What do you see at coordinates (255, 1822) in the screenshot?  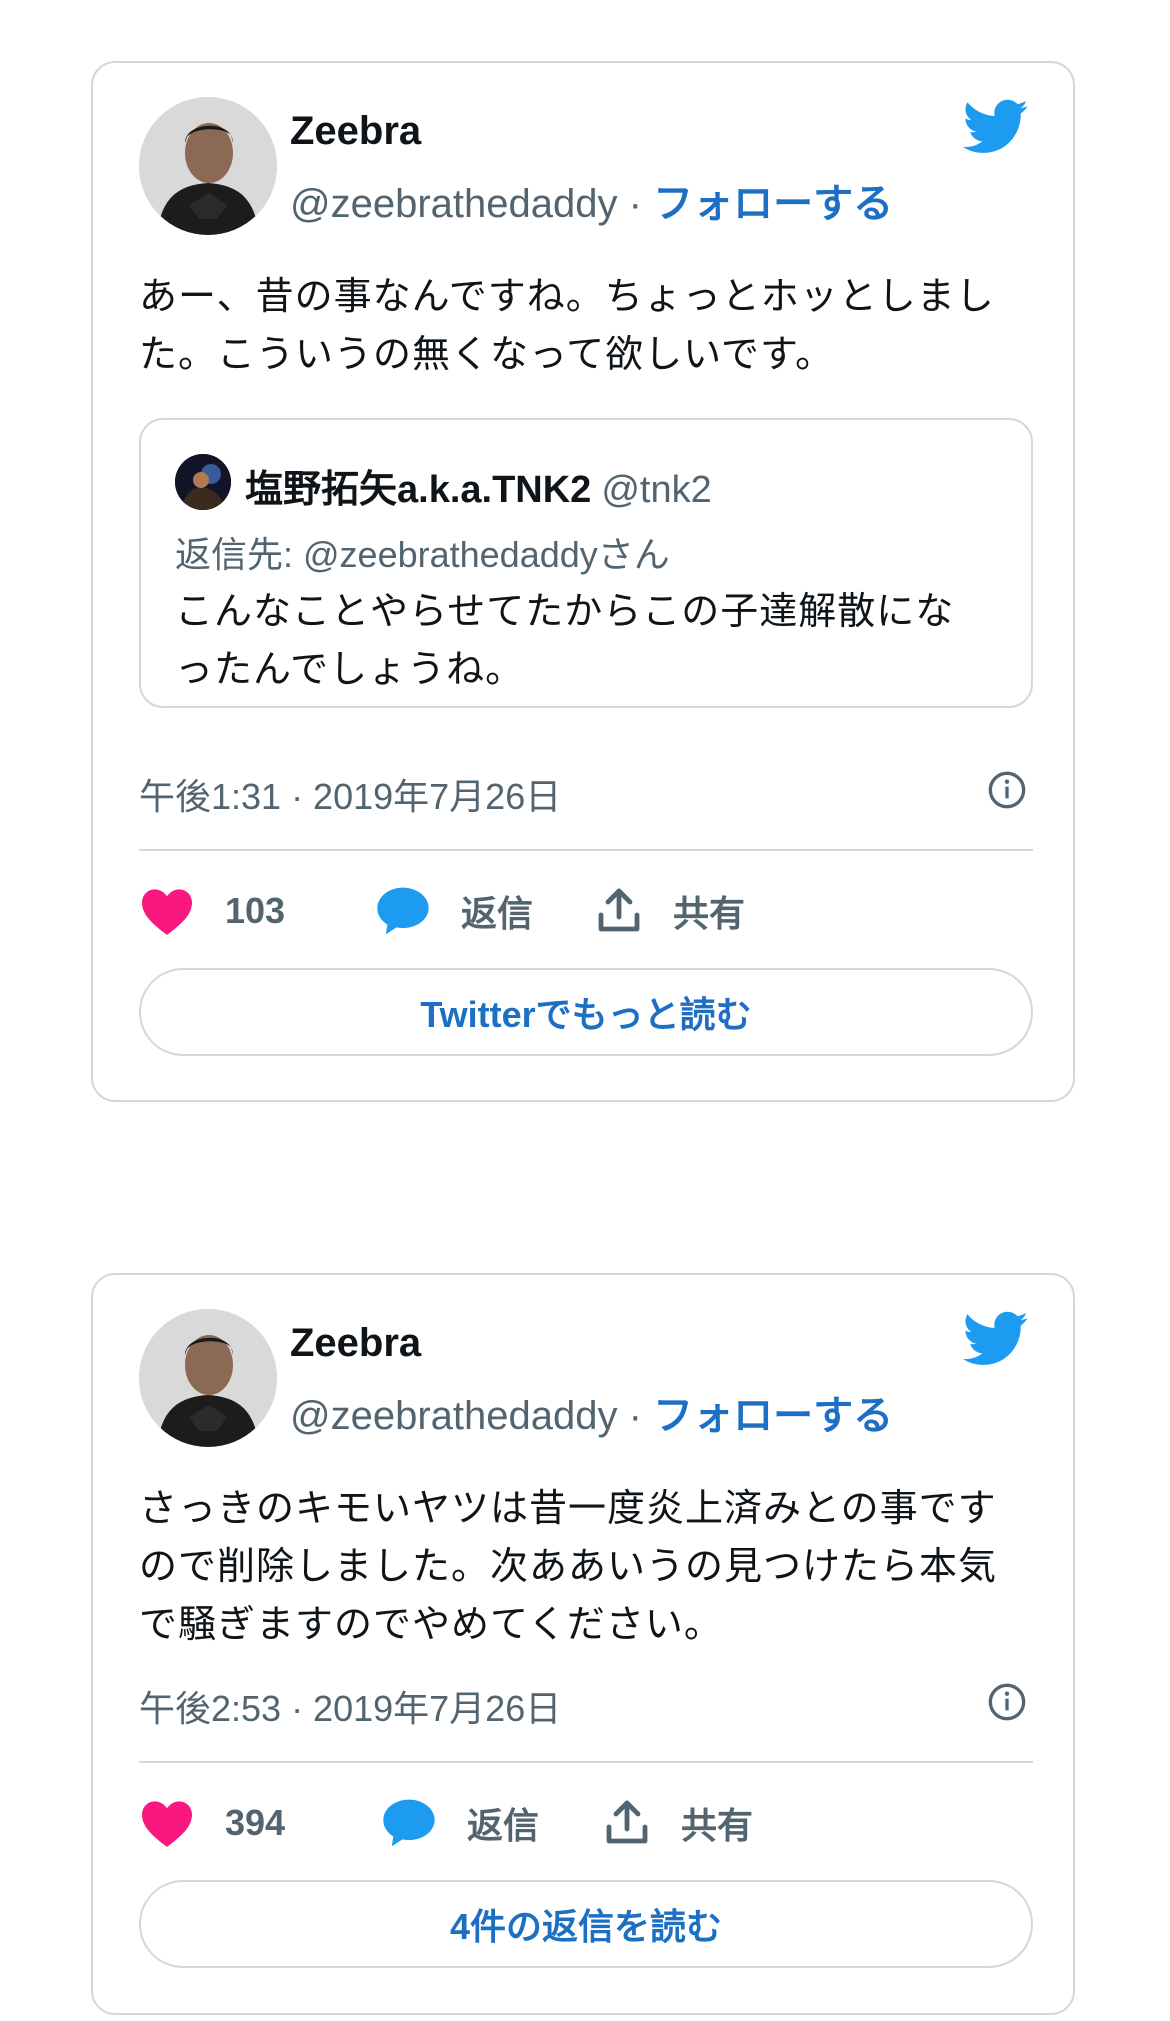 I see `like-count: 394` at bounding box center [255, 1822].